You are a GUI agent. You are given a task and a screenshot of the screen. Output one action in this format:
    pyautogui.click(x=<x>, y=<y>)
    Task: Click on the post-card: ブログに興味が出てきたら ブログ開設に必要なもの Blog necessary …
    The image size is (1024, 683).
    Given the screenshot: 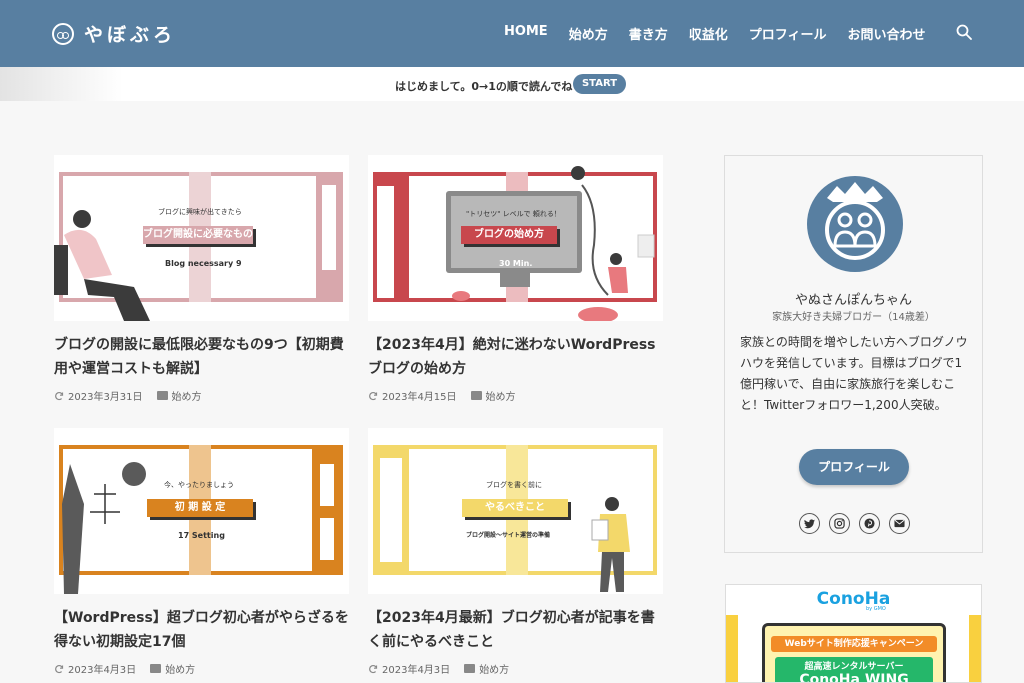 What is the action you would take?
    pyautogui.click(x=201, y=279)
    